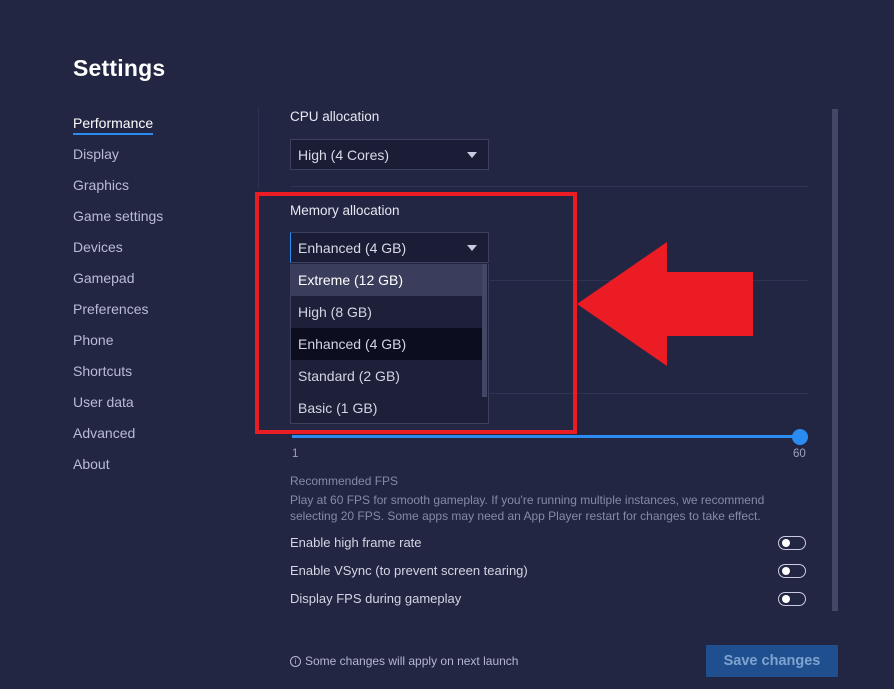 This screenshot has height=689, width=894. What do you see at coordinates (835, 360) in the screenshot?
I see `content-scrollbar` at bounding box center [835, 360].